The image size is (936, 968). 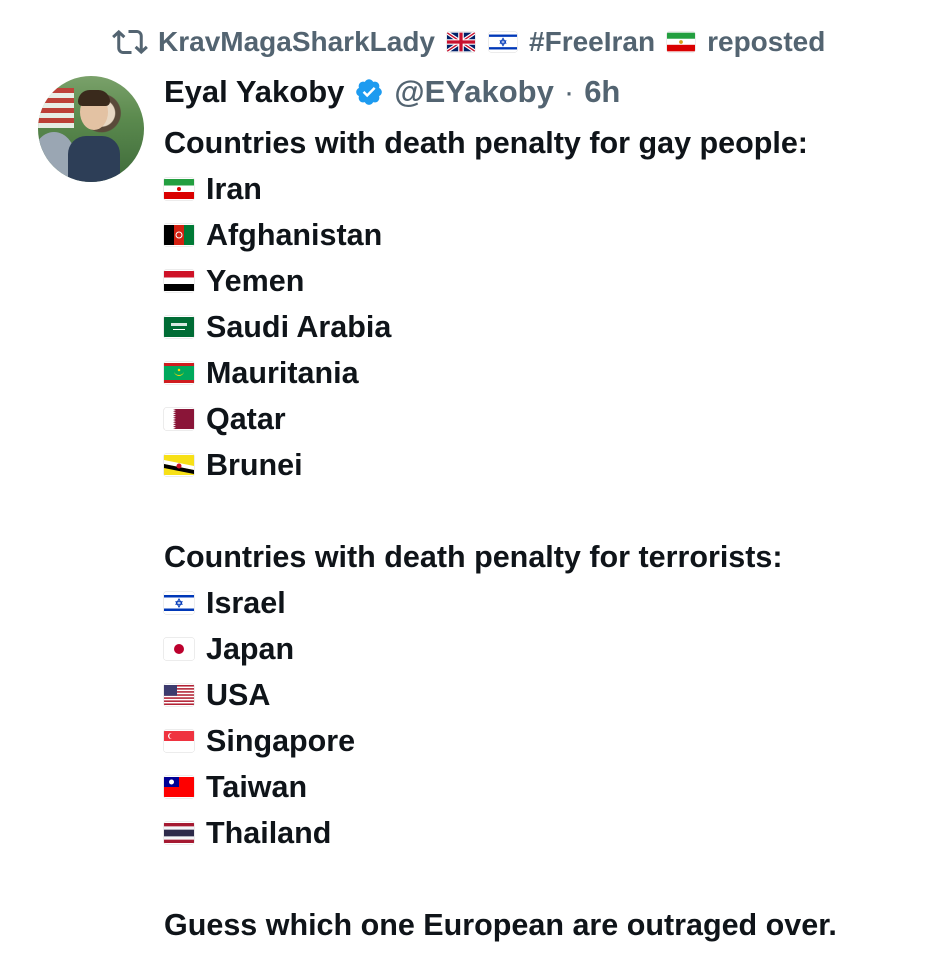 I want to click on list-item: Afghanistan, so click(x=541, y=235).